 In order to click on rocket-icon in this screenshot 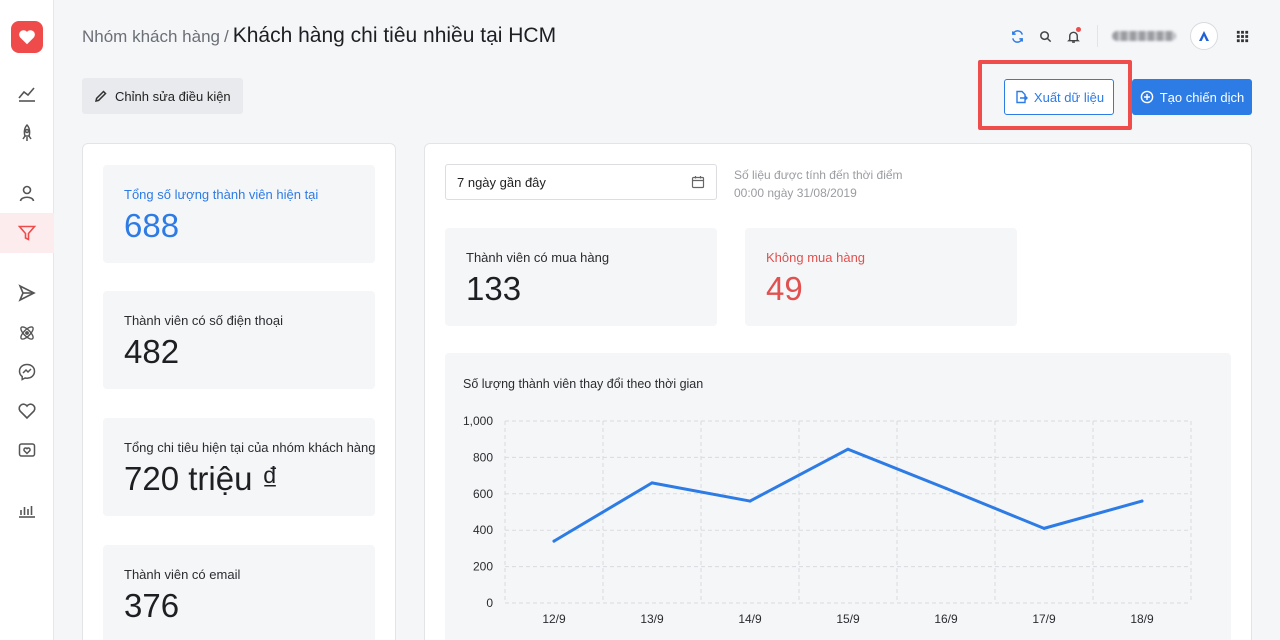, I will do `click(27, 132)`.